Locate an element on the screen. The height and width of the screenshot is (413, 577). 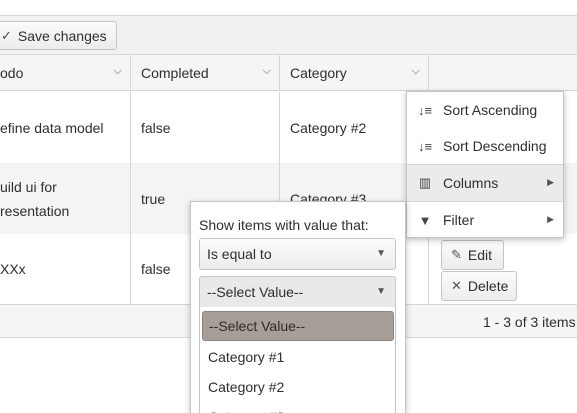
column-header-label: odo is located at coordinates (12, 73).